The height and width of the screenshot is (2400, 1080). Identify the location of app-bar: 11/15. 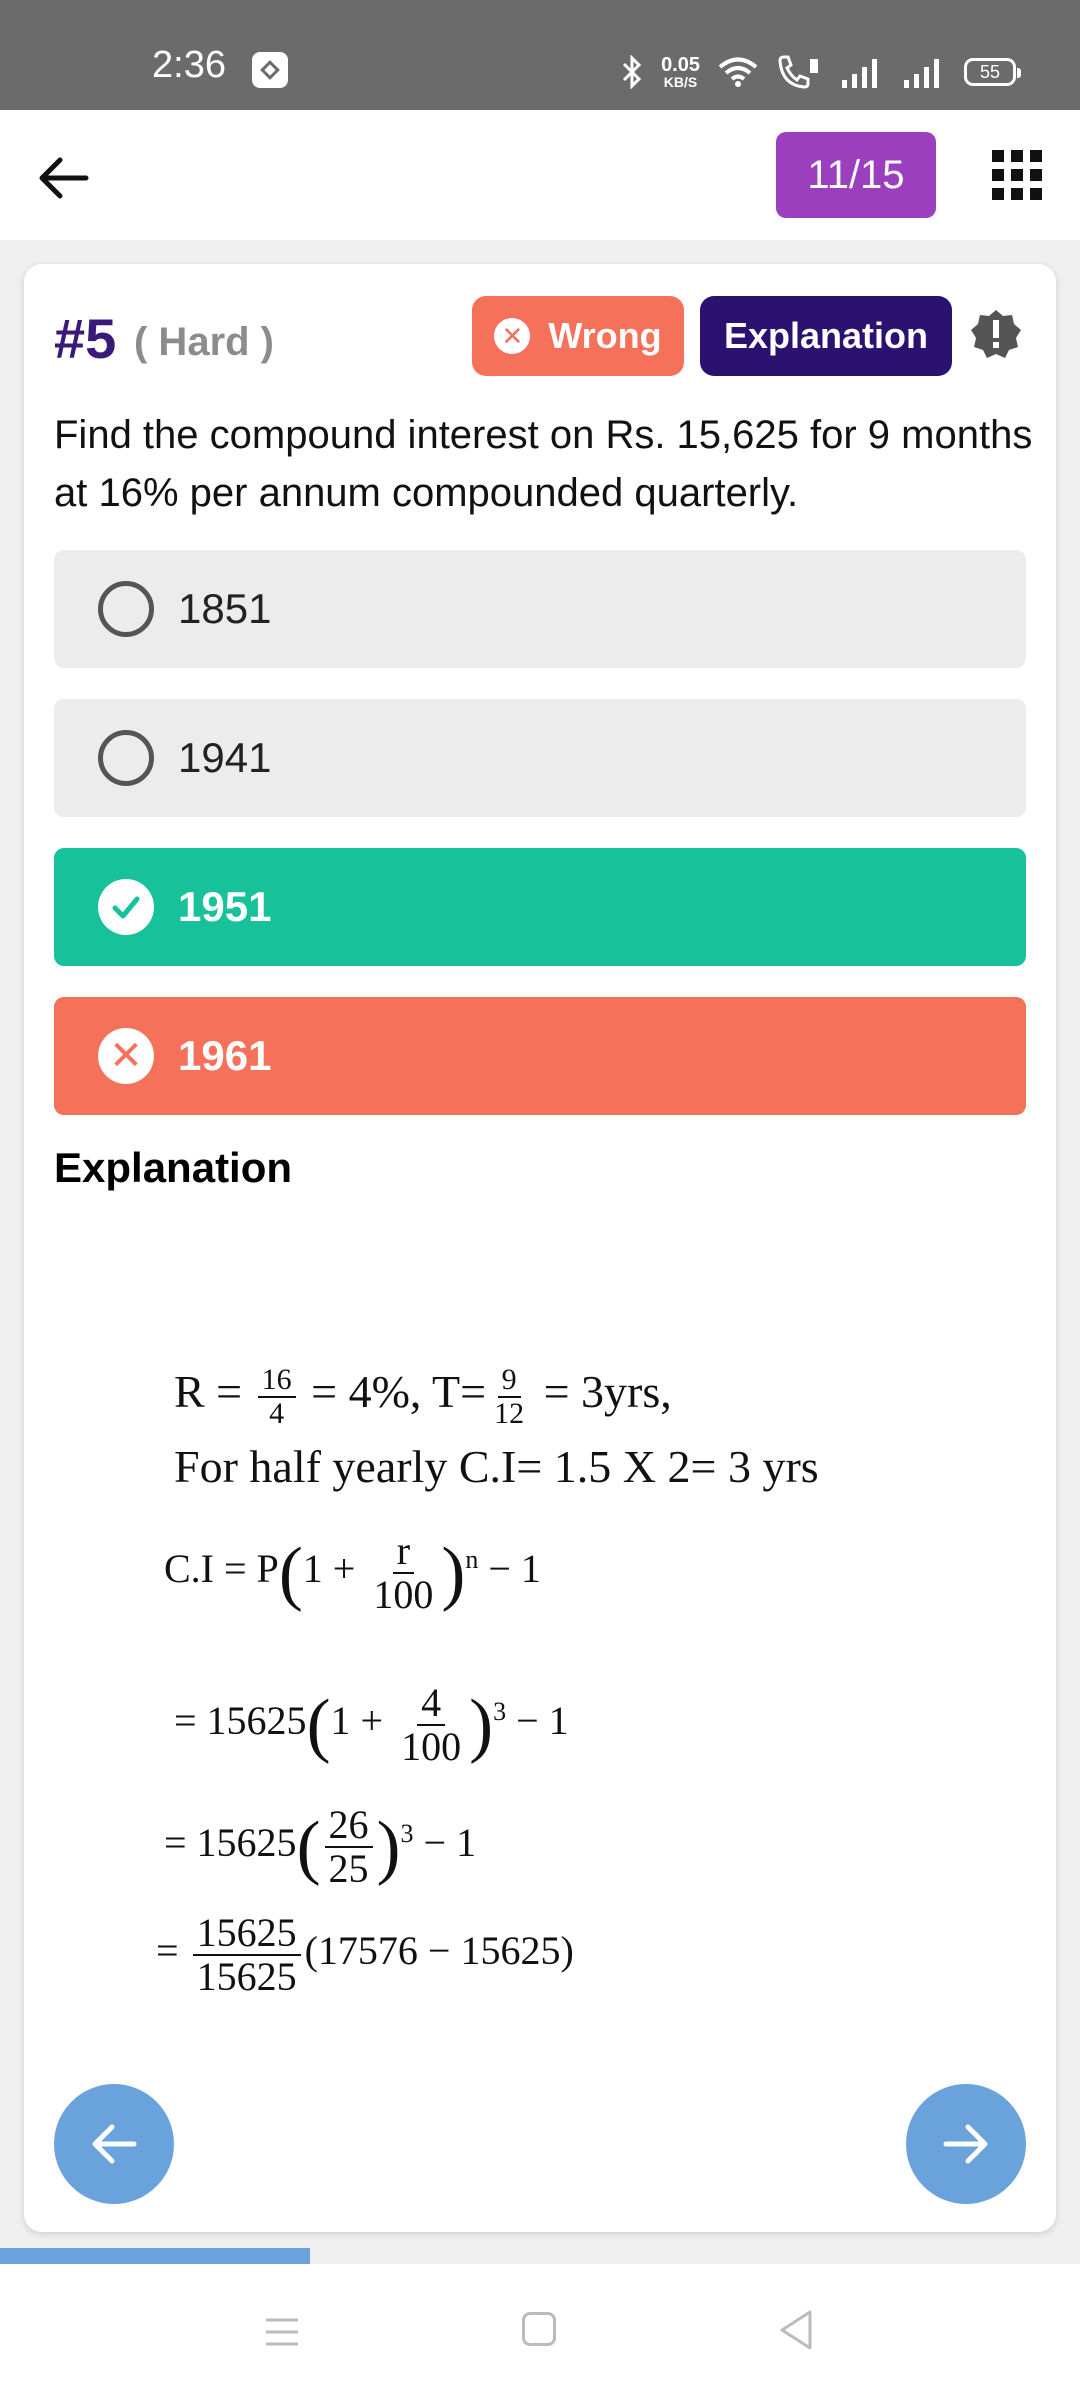
(540, 175).